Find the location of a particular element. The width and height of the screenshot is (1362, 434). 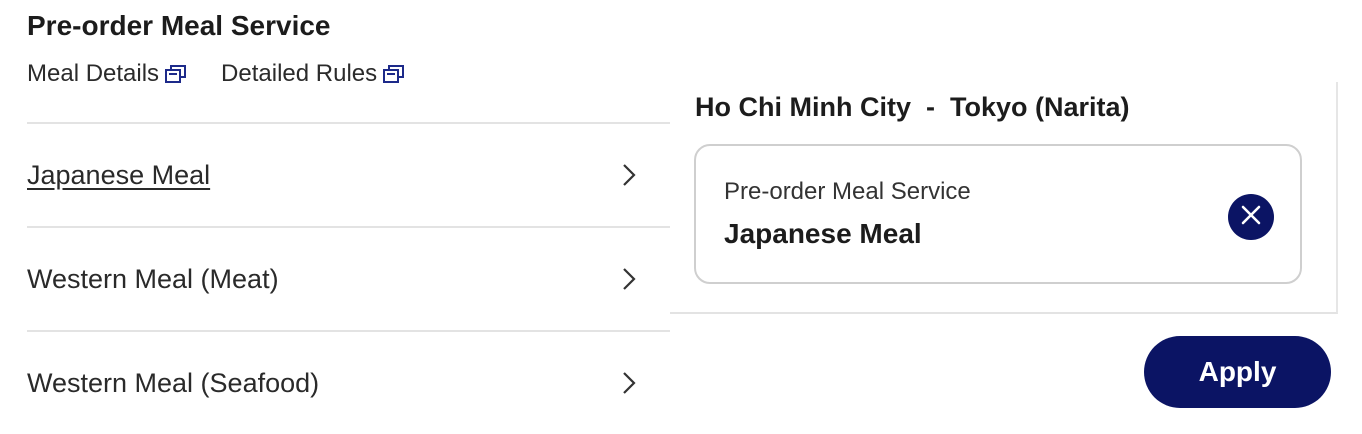

meal-option-label: Western Meal (Meat) is located at coordinates (153, 278).